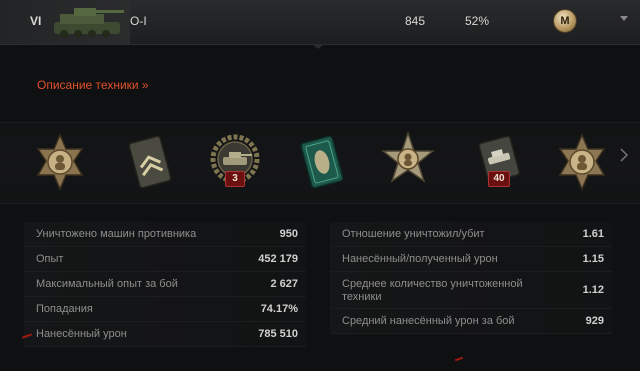 The width and height of the screenshot is (640, 371). Describe the element at coordinates (593, 234) in the screenshot. I see `stat-value: 1.61` at that location.